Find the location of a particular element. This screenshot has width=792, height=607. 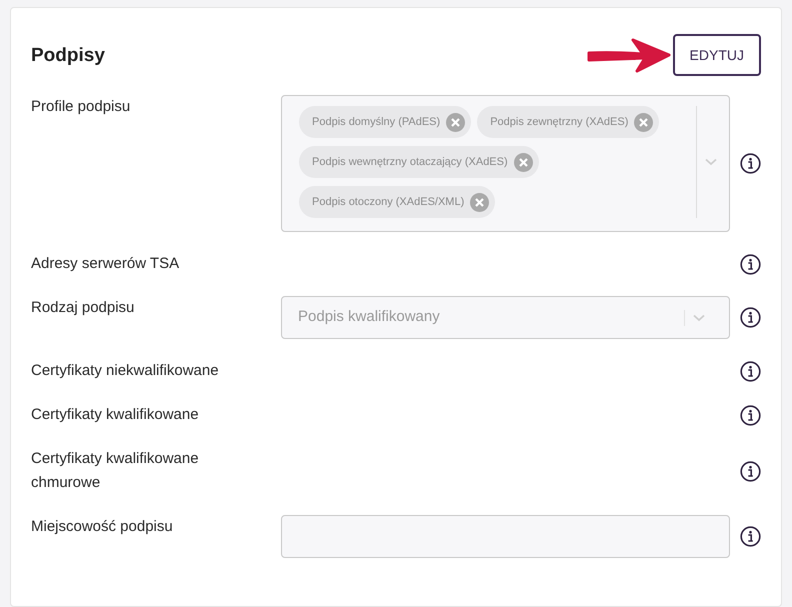

field-label: Miejscowość podpisu is located at coordinates (102, 527).